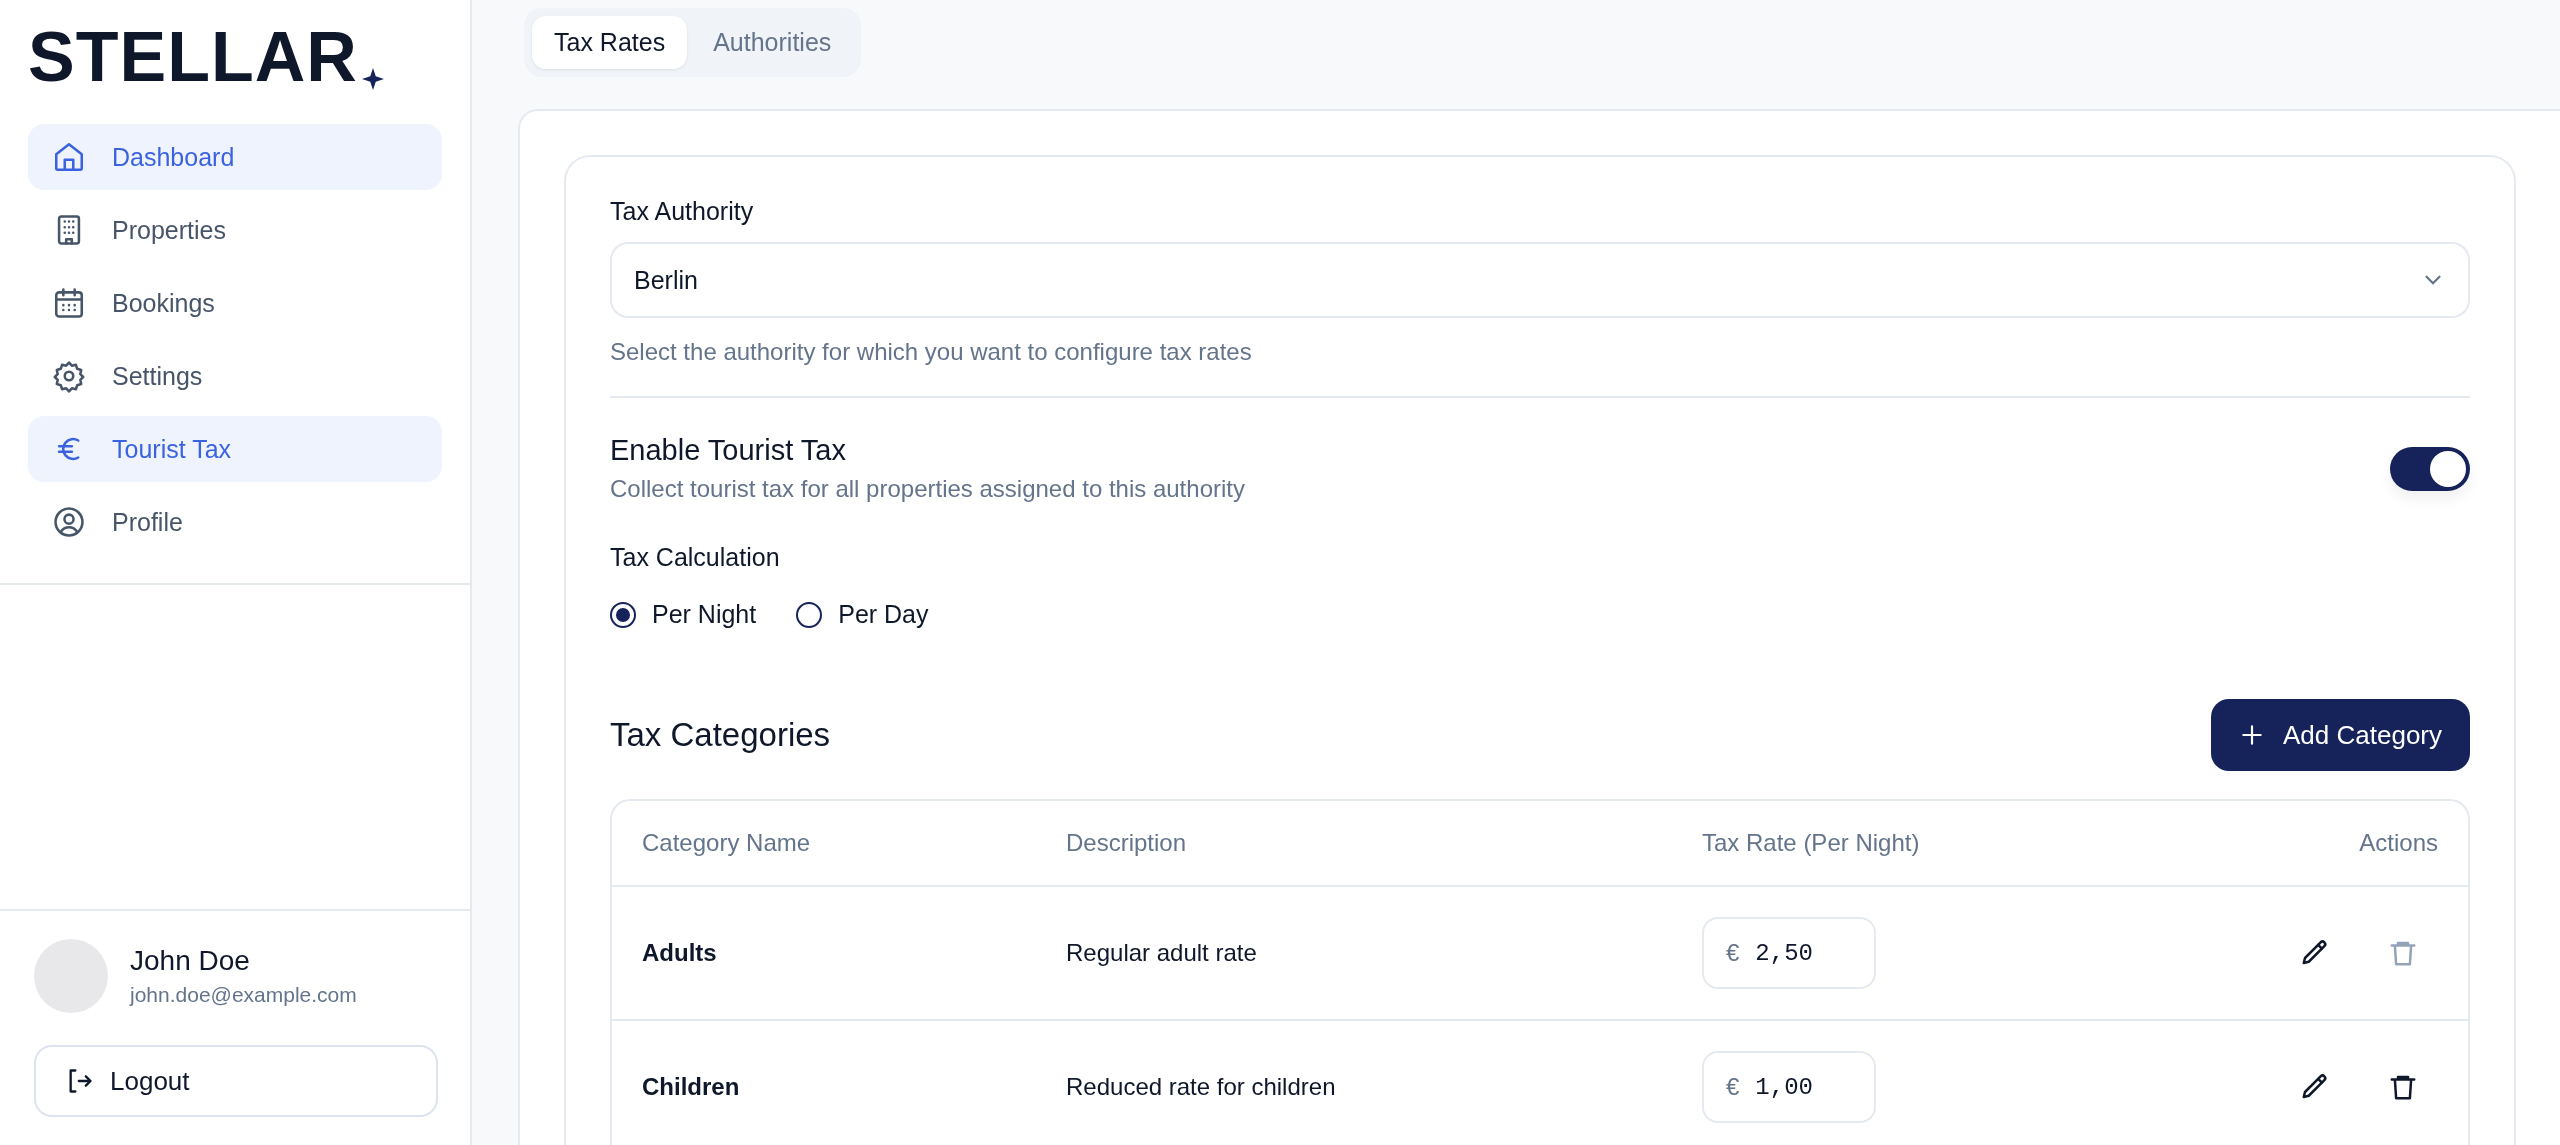 Image resolution: width=2560 pixels, height=1145 pixels. What do you see at coordinates (235, 449) in the screenshot?
I see `sidebar-item: Tourist Tax` at bounding box center [235, 449].